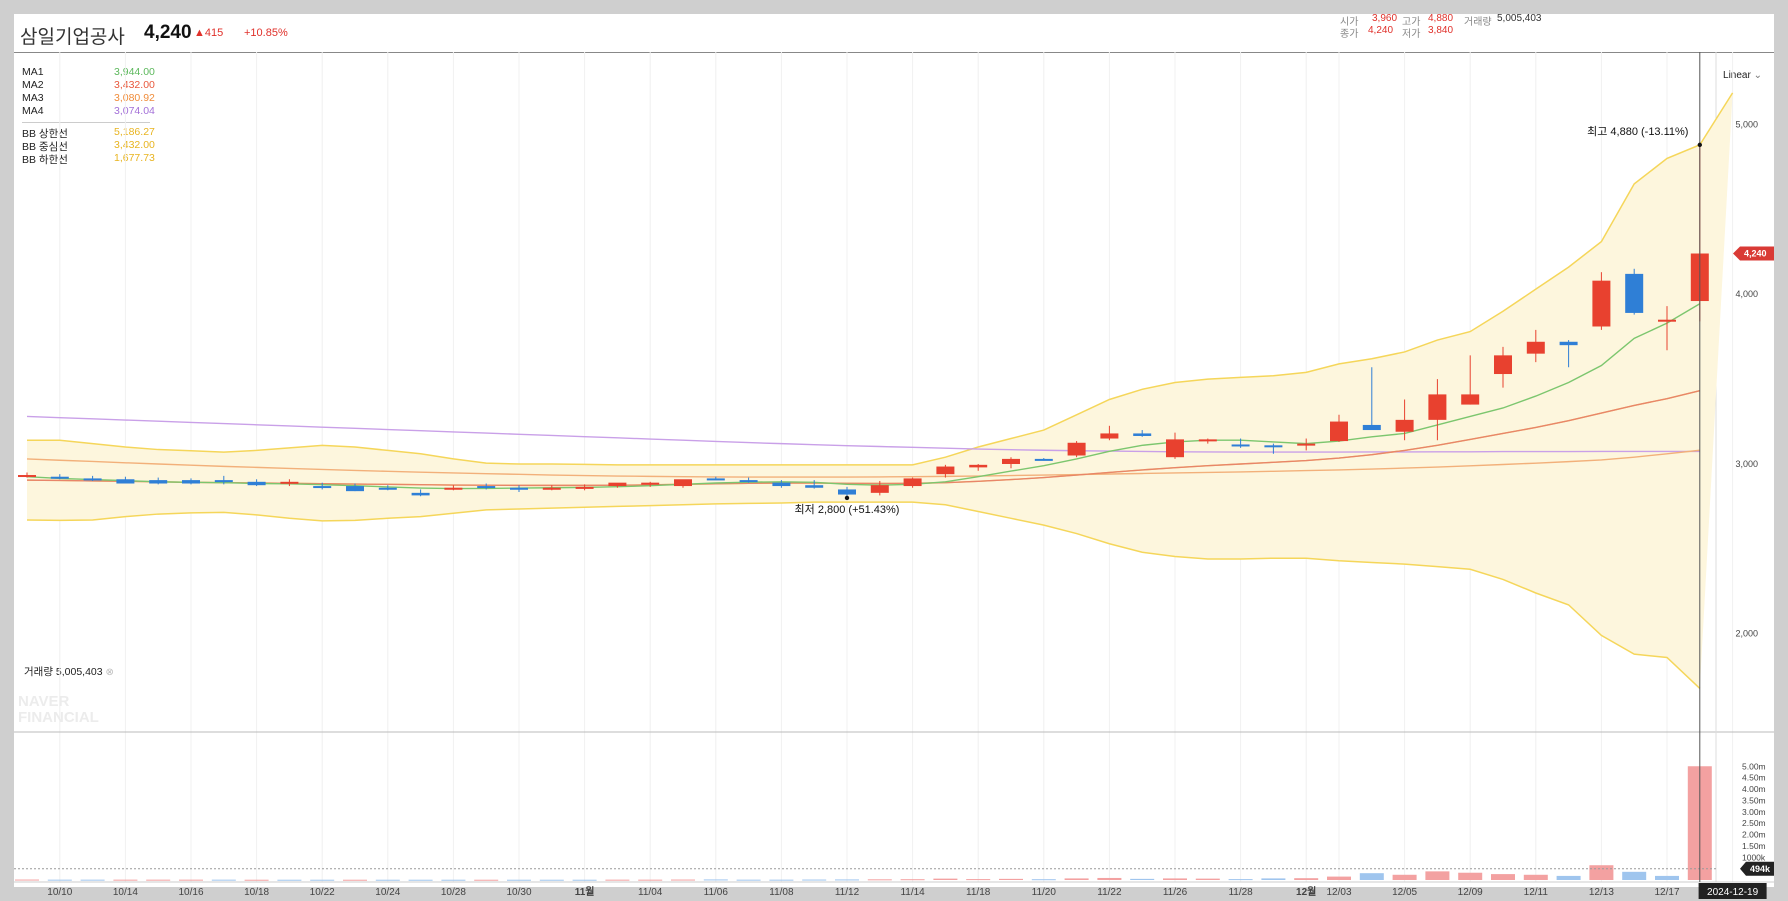 The image size is (1788, 901). What do you see at coordinates (1746, 125) in the screenshot?
I see `price-tick-label: 5,000` at bounding box center [1746, 125].